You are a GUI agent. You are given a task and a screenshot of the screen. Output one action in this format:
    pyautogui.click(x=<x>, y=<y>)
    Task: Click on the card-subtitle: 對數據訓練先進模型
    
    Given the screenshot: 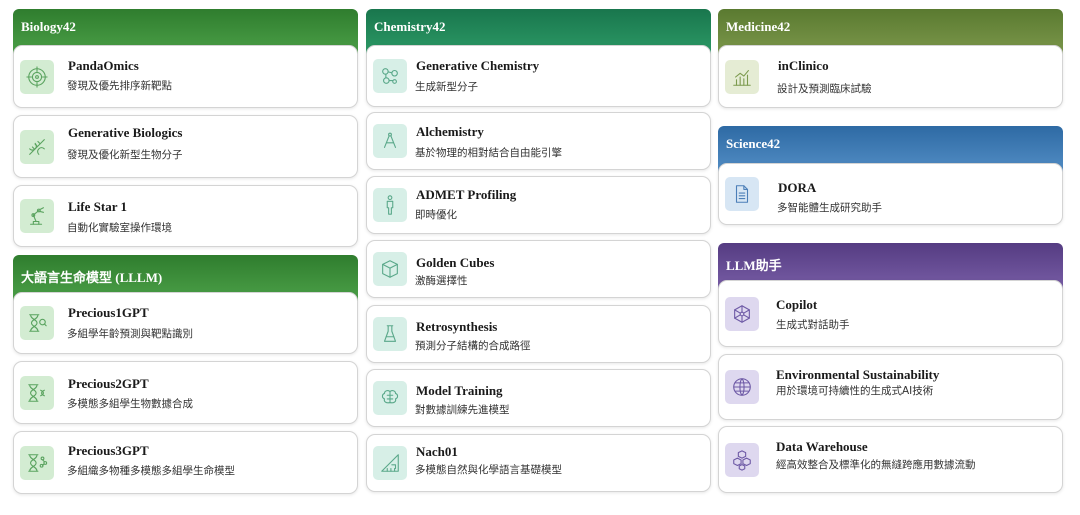 What is the action you would take?
    pyautogui.click(x=462, y=410)
    